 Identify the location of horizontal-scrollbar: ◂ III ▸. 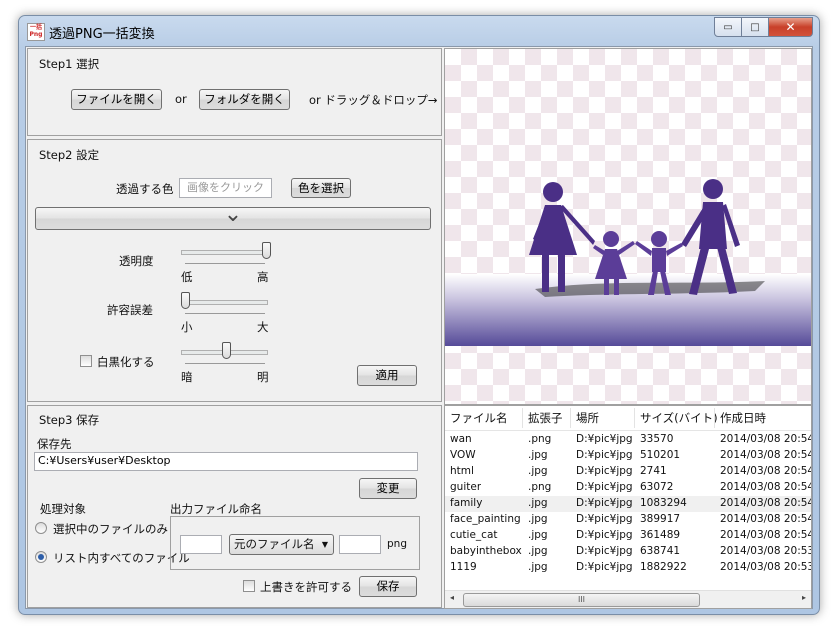
(628, 599).